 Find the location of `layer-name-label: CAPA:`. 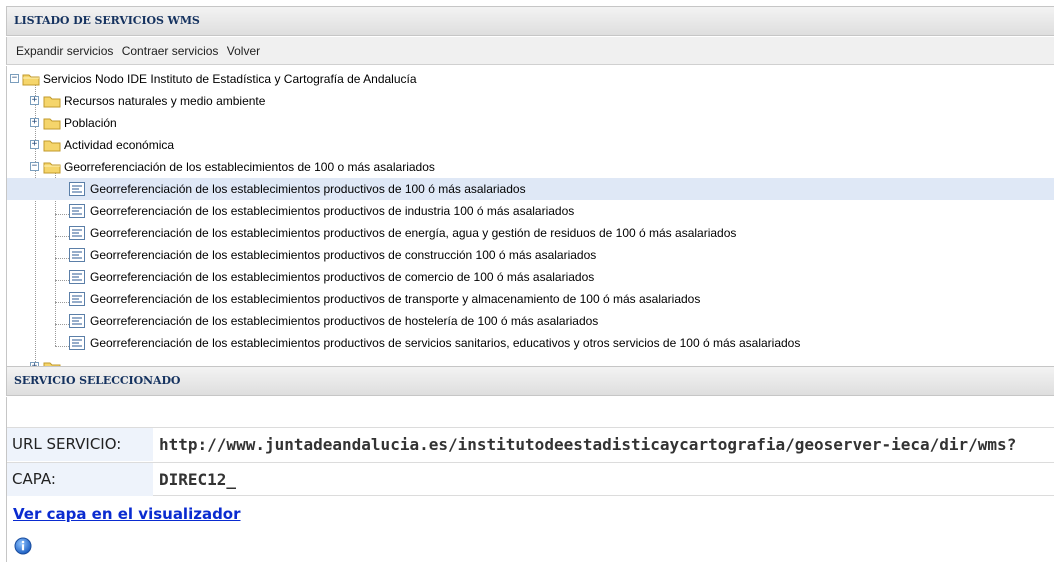

layer-name-label: CAPA: is located at coordinates (80, 479).